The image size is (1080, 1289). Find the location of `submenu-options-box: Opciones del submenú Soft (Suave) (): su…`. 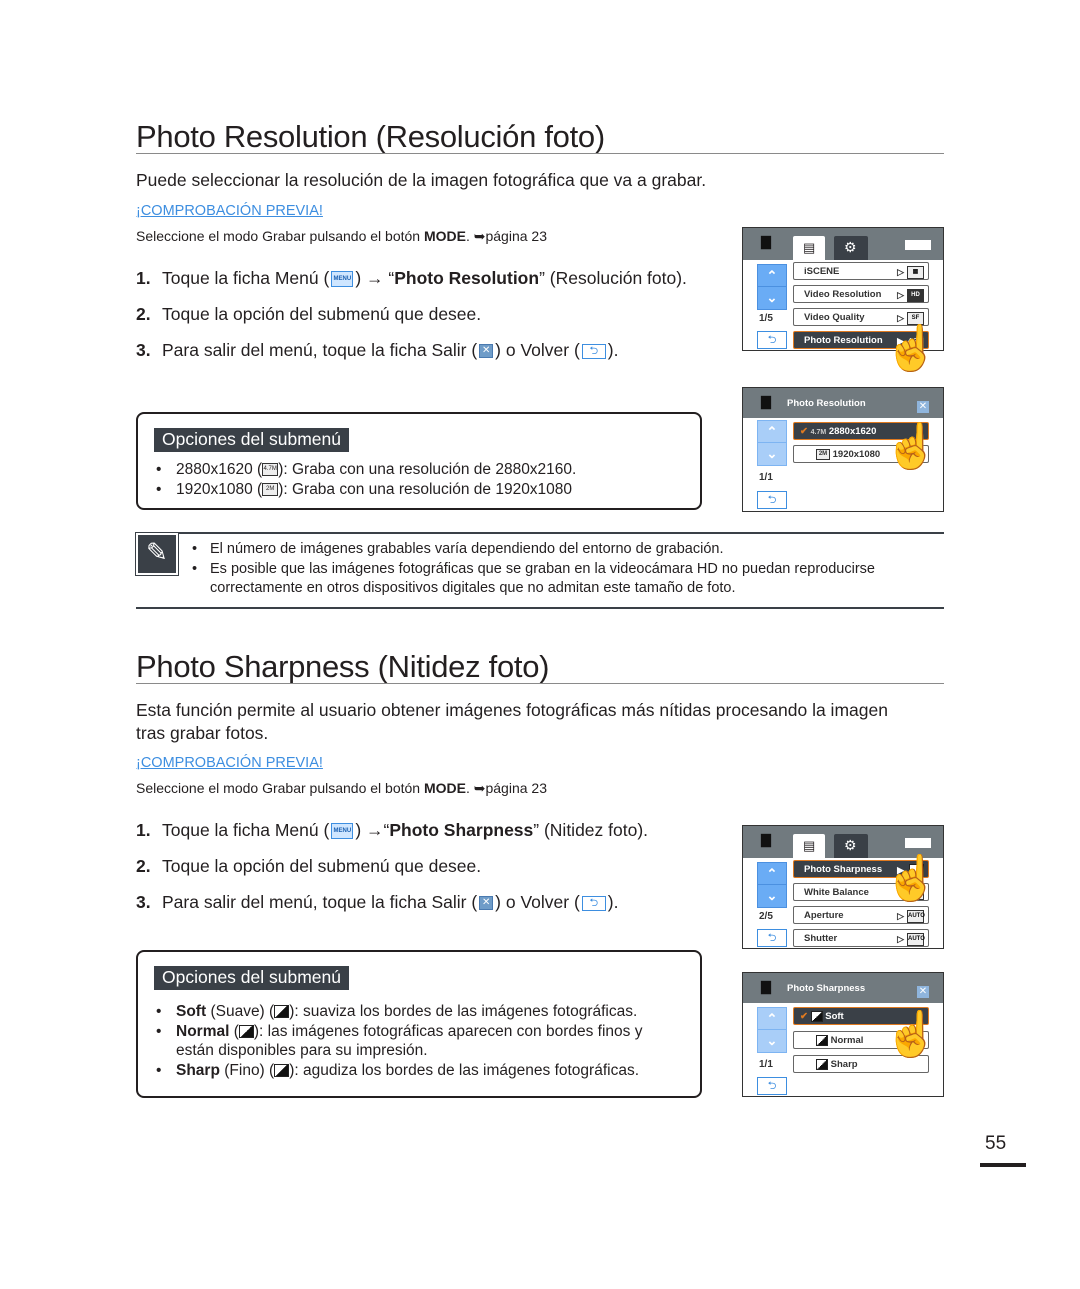

submenu-options-box: Opciones del submenú Soft (Suave) (): su… is located at coordinates (419, 1024).